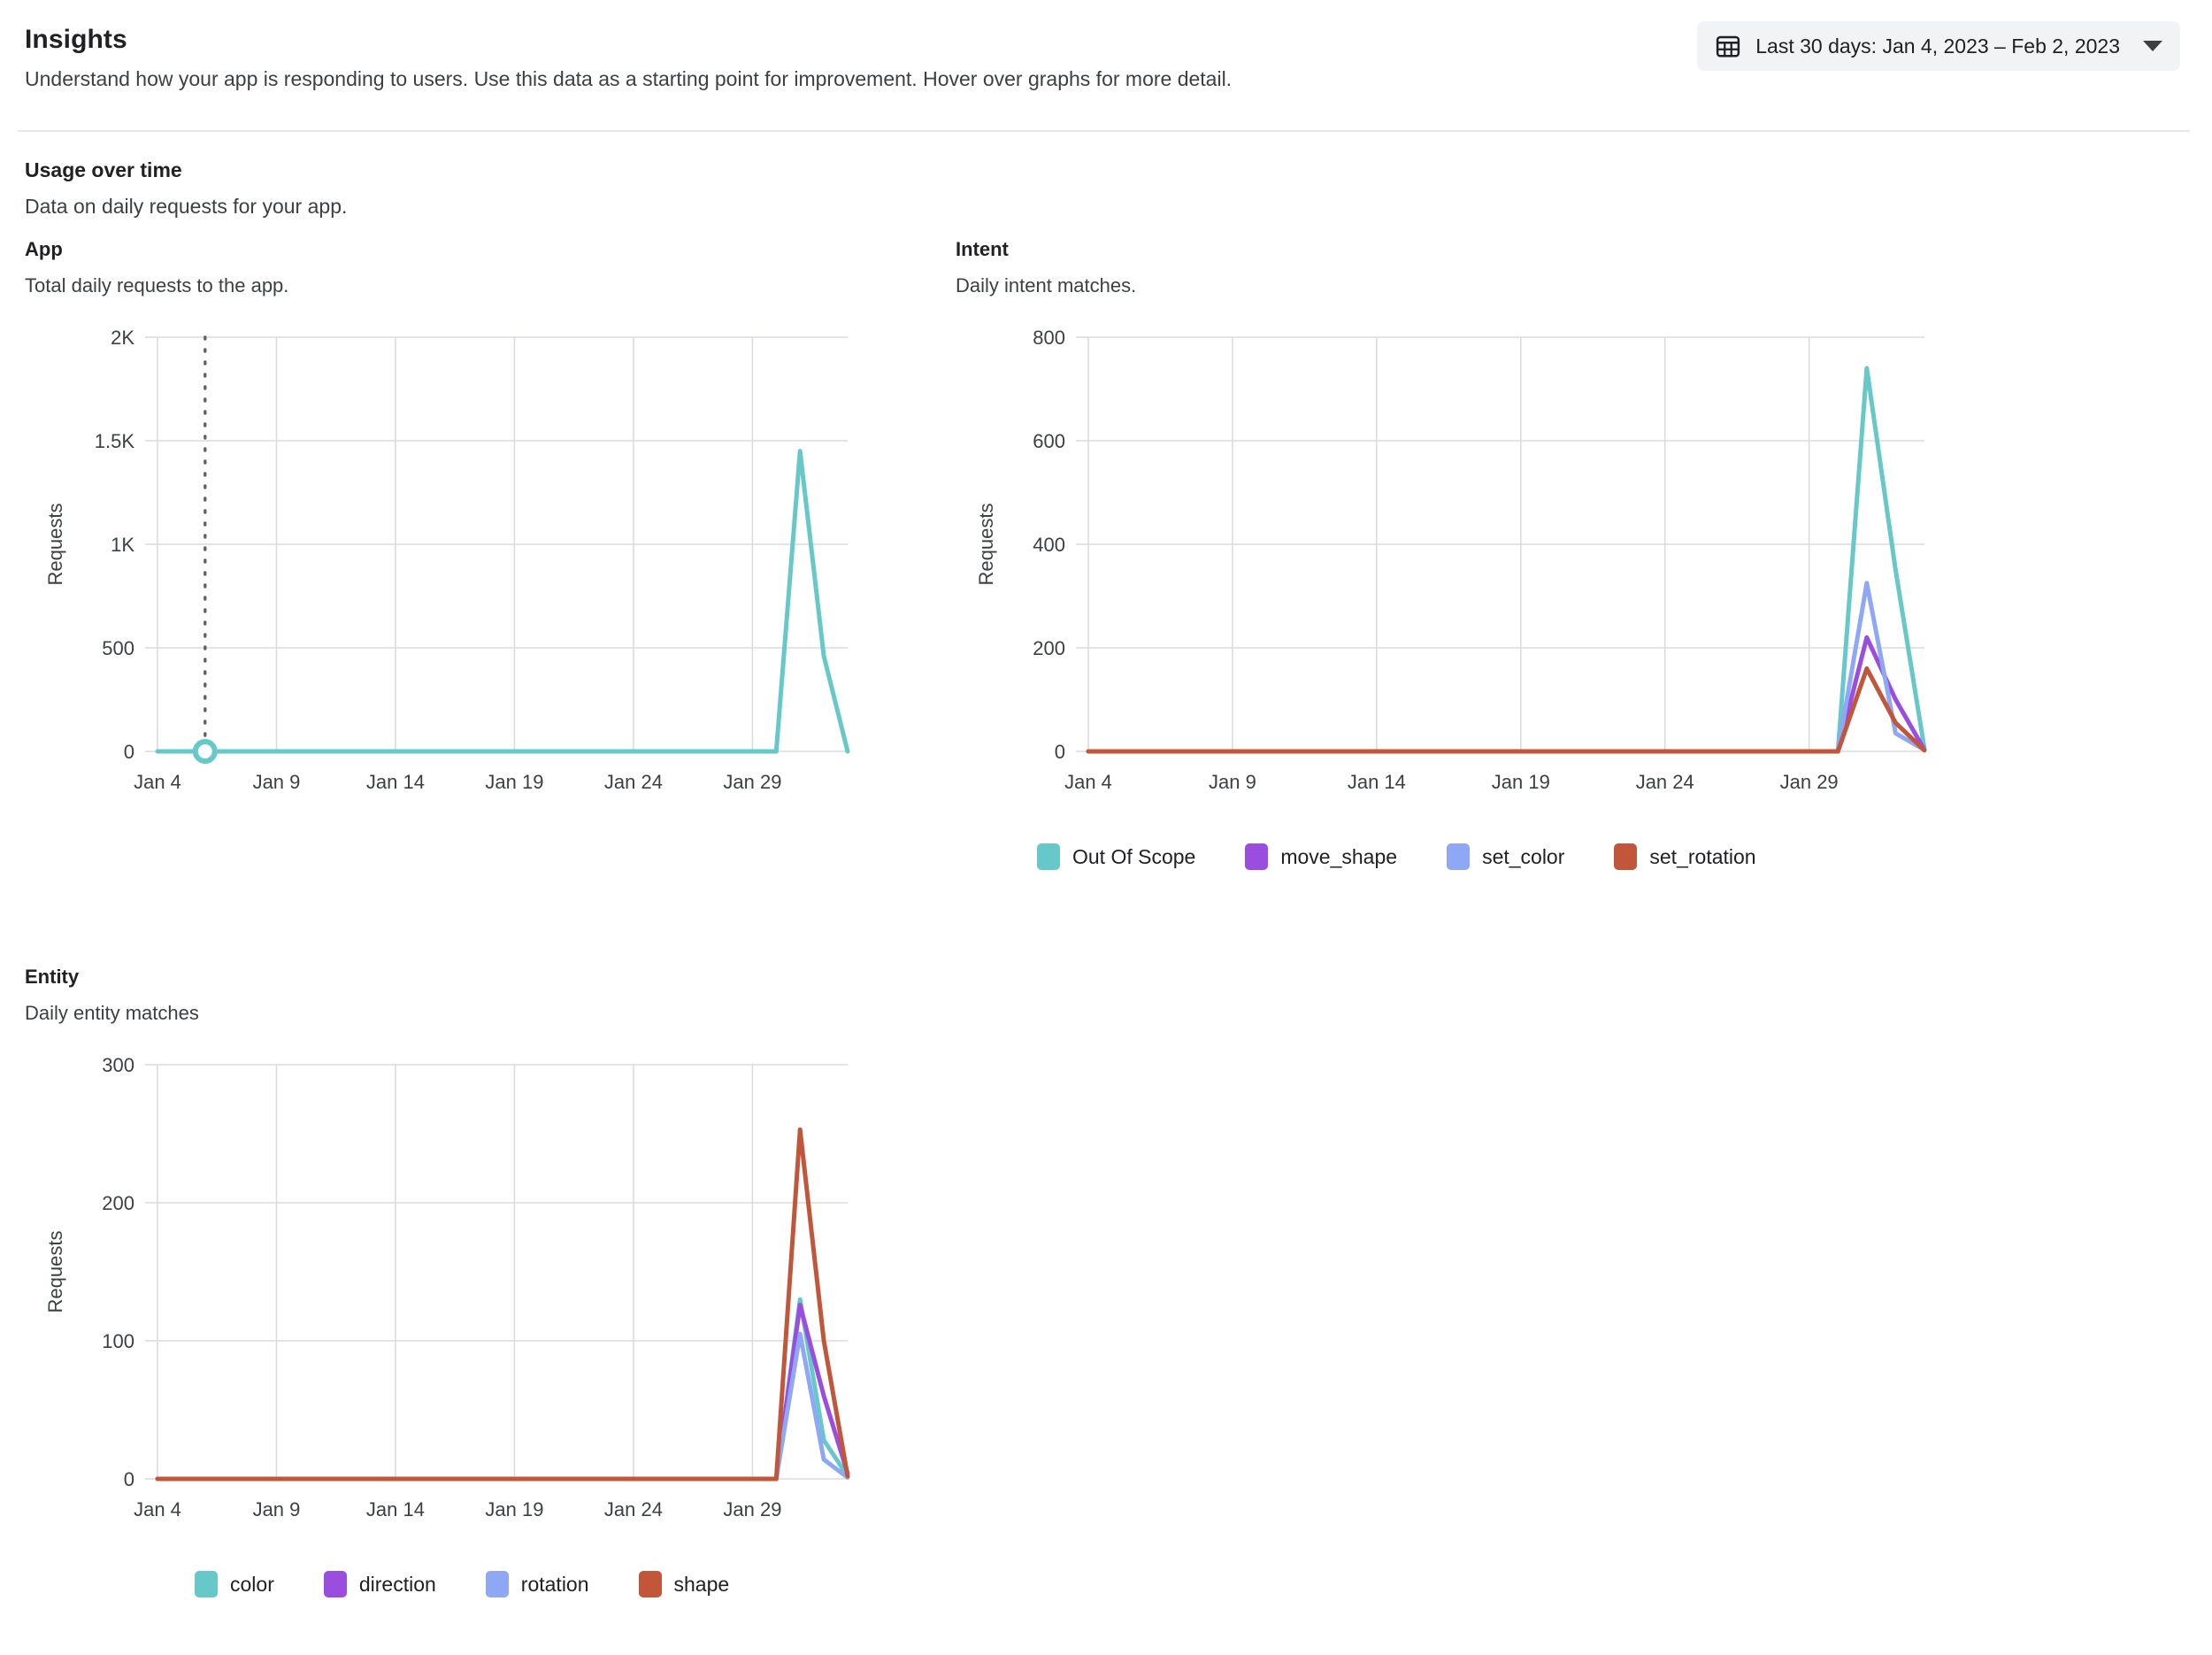  I want to click on y-axis-tick-label: 1.5K, so click(115, 441).